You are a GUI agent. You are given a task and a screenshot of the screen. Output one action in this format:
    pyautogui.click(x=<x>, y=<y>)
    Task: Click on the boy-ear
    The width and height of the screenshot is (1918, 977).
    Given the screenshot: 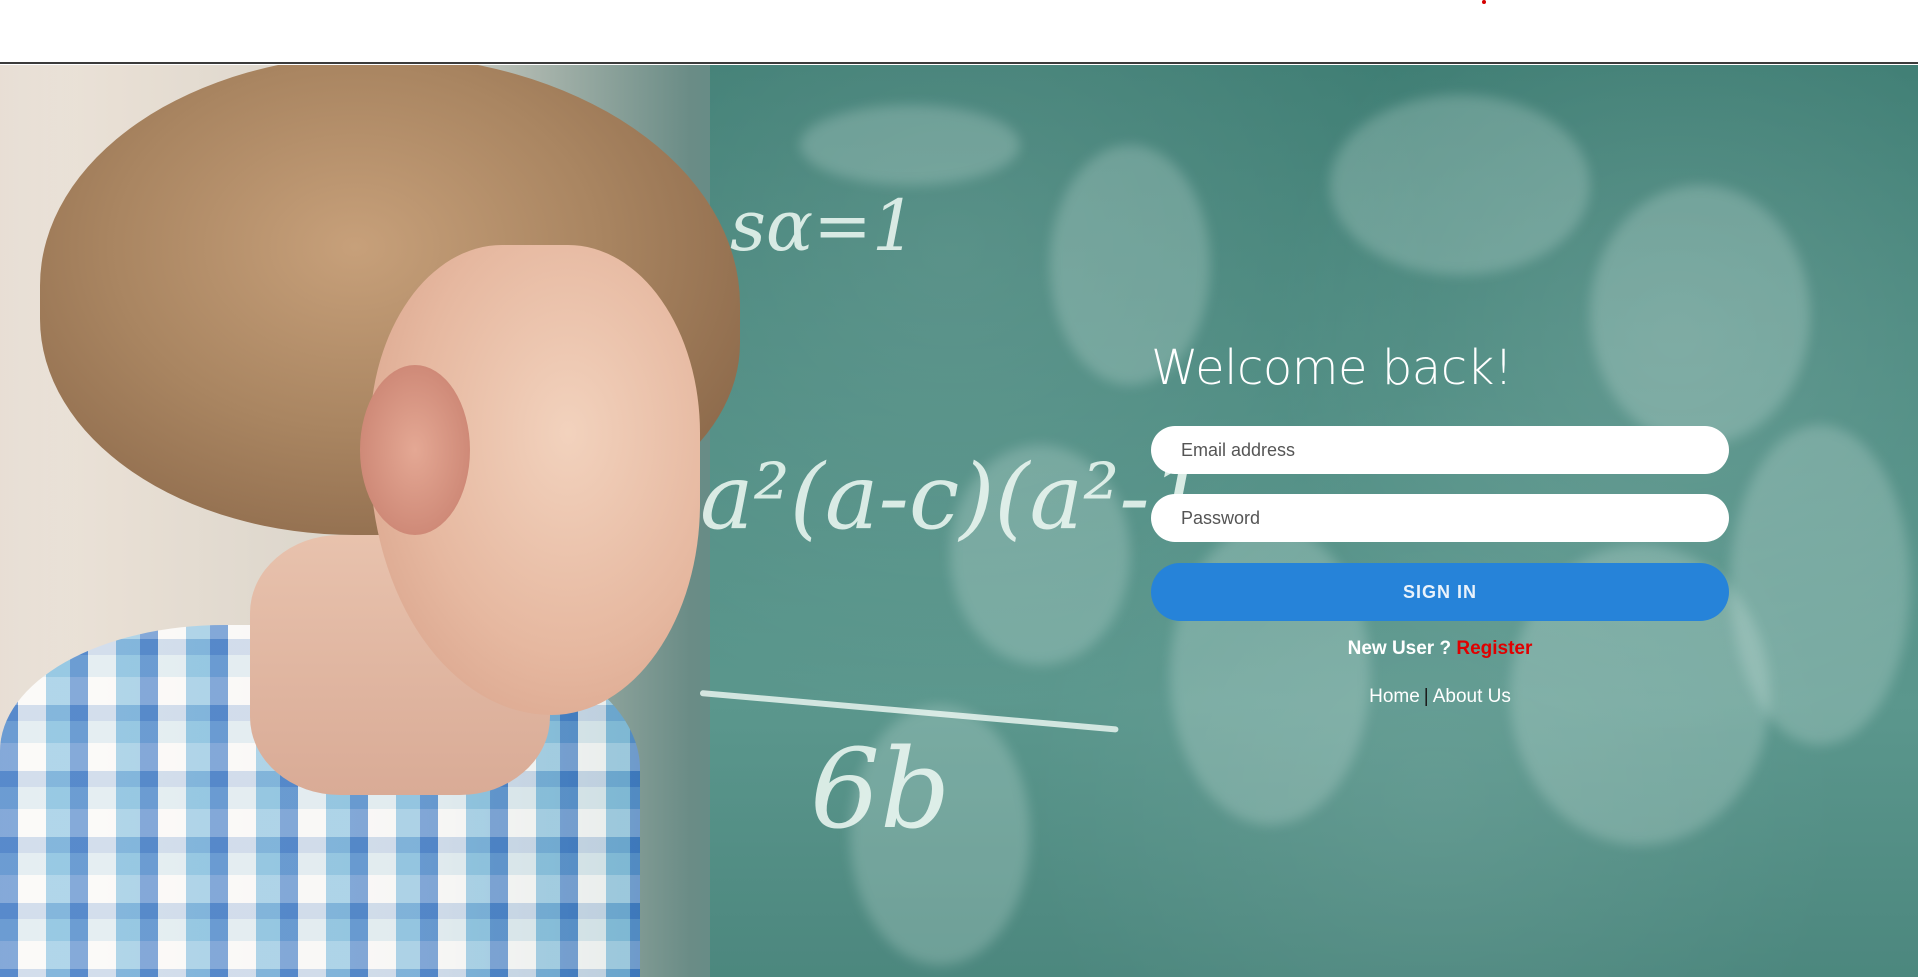 What is the action you would take?
    pyautogui.click(x=415, y=450)
    